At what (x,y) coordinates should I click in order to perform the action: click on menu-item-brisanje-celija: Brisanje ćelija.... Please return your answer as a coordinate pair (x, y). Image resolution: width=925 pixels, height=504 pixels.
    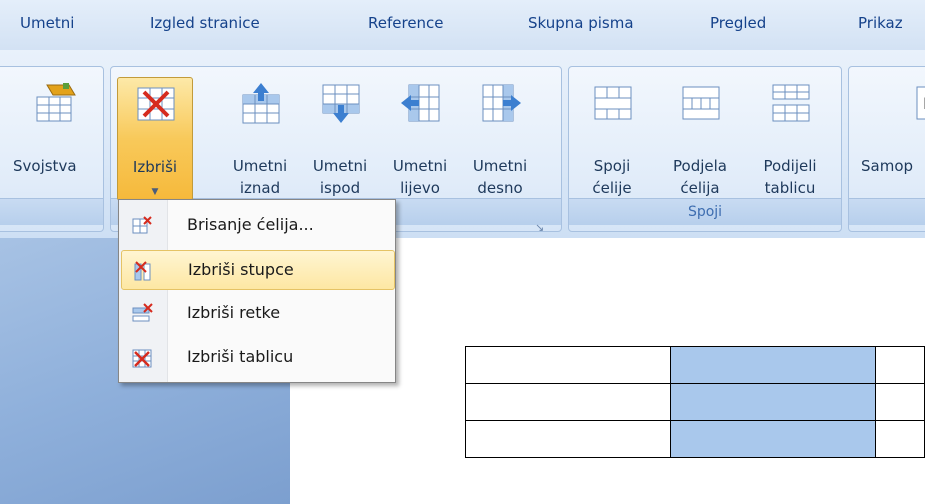
    Looking at the image, I should click on (257, 225).